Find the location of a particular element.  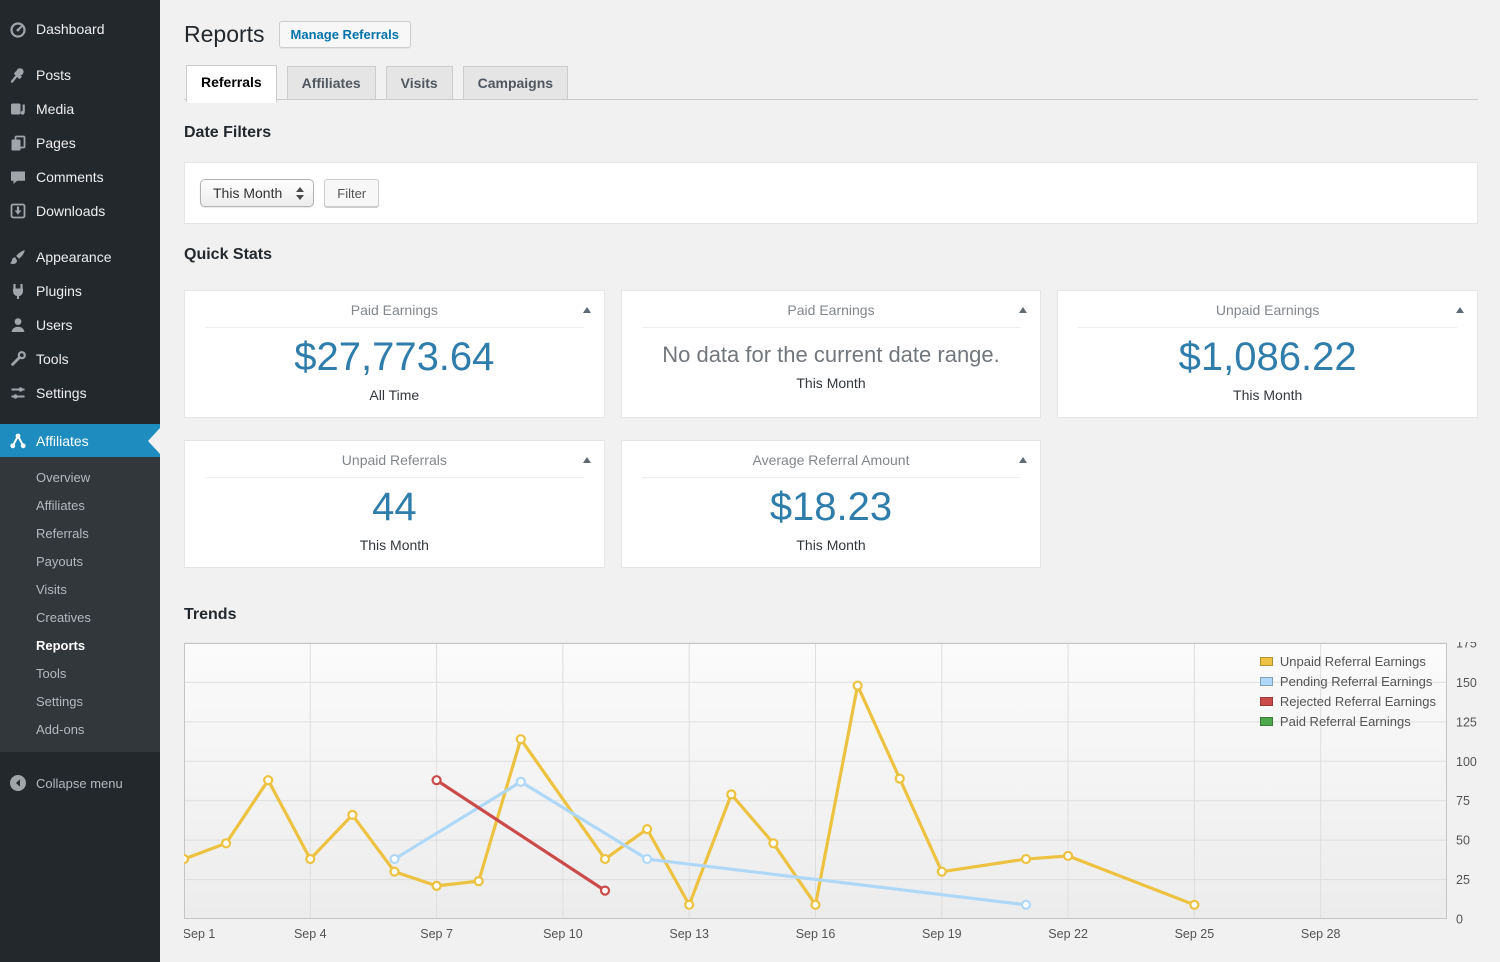

svg-text: Sep 16 is located at coordinates (816, 934).